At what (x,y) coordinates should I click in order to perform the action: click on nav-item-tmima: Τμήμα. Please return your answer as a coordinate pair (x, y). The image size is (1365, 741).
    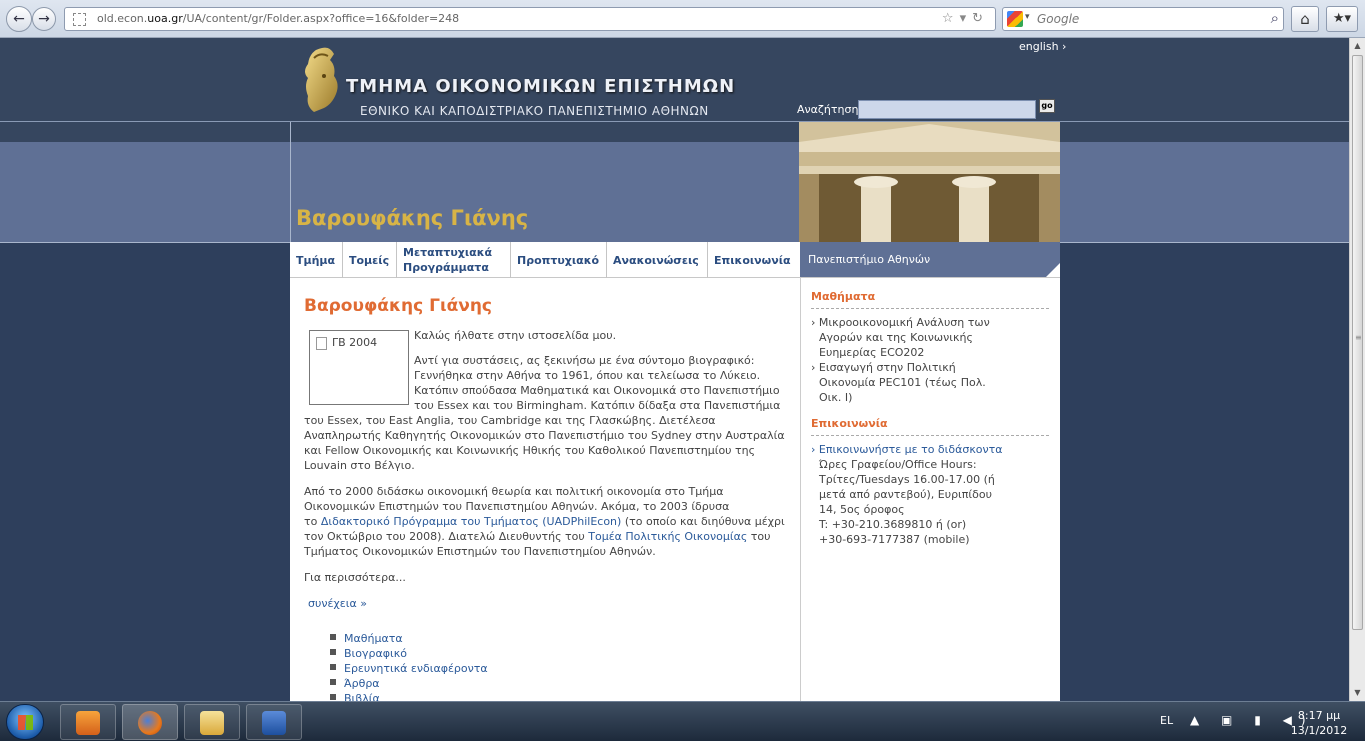
    Looking at the image, I should click on (316, 260).